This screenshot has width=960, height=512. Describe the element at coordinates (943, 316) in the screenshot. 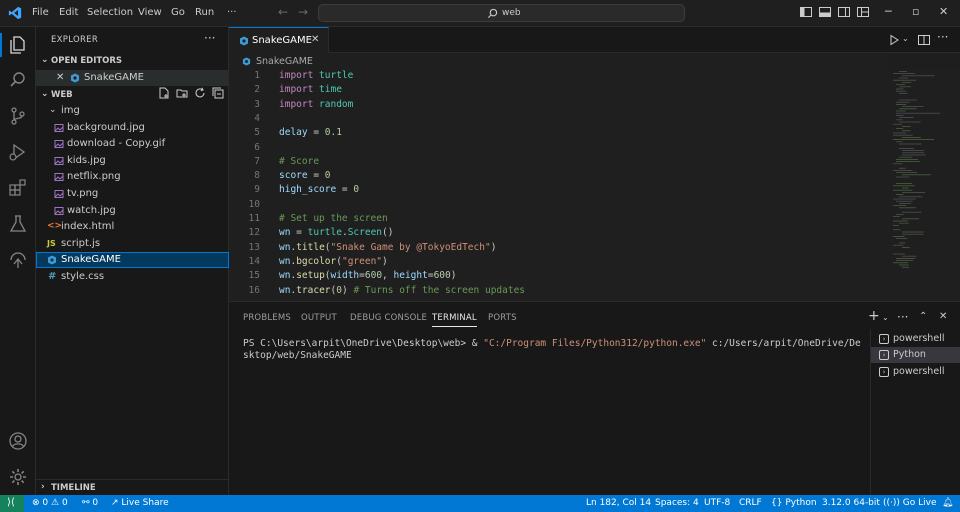

I see `close-panel-icon: ✕` at that location.